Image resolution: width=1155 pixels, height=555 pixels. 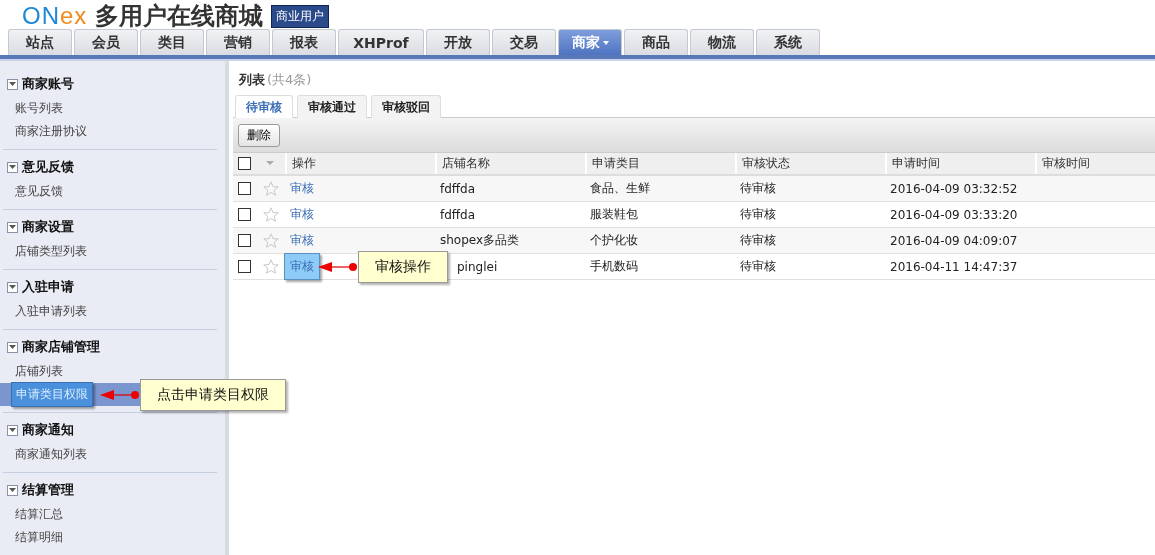 I want to click on category-text: 个护化妆, so click(x=614, y=240).